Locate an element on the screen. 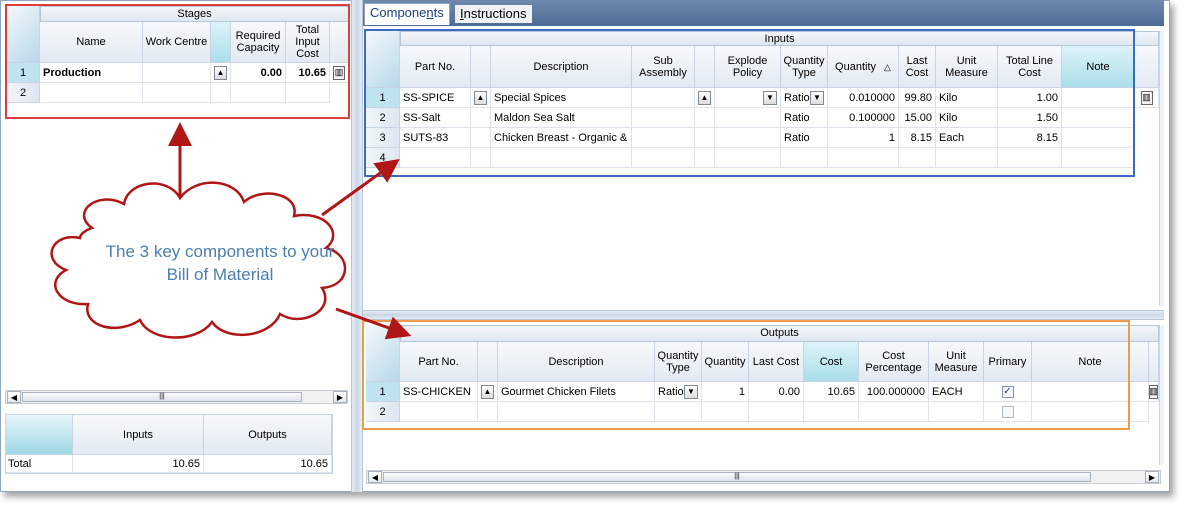 This screenshot has width=1185, height=507. summary-corner is located at coordinates (39, 435).